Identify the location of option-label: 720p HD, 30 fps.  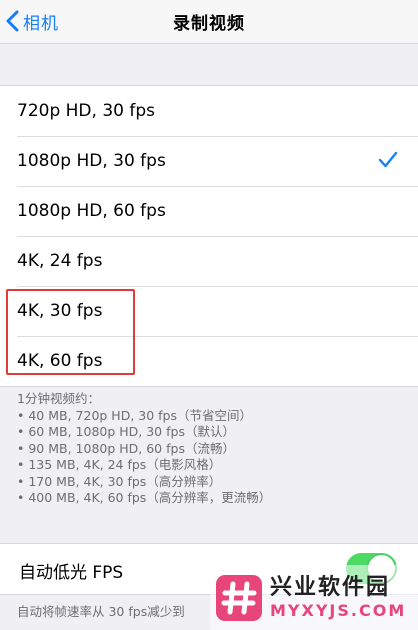
(86, 111).